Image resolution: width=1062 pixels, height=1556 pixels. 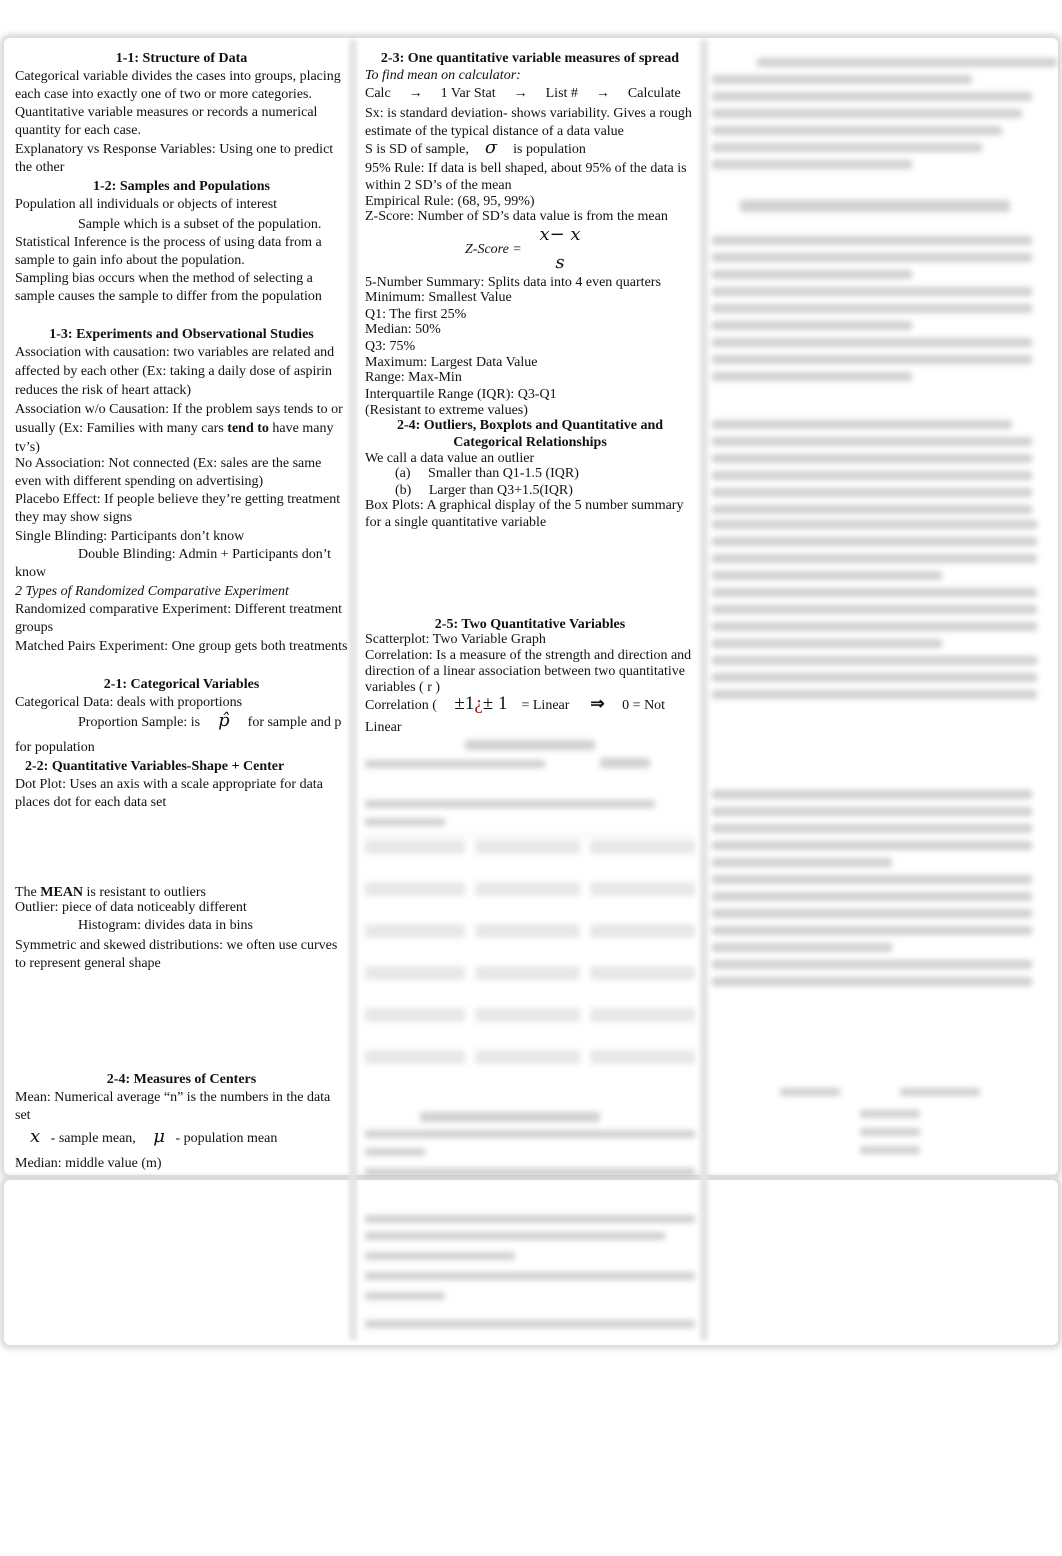 I want to click on para-median-50: Median: 50%, so click(x=403, y=329).